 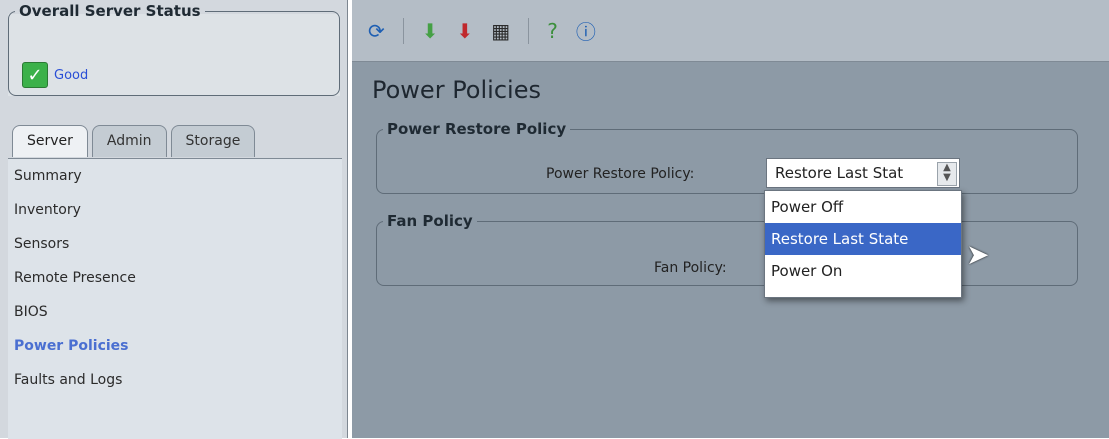 What do you see at coordinates (175, 244) in the screenshot?
I see `nav-item-sensors: Sensors` at bounding box center [175, 244].